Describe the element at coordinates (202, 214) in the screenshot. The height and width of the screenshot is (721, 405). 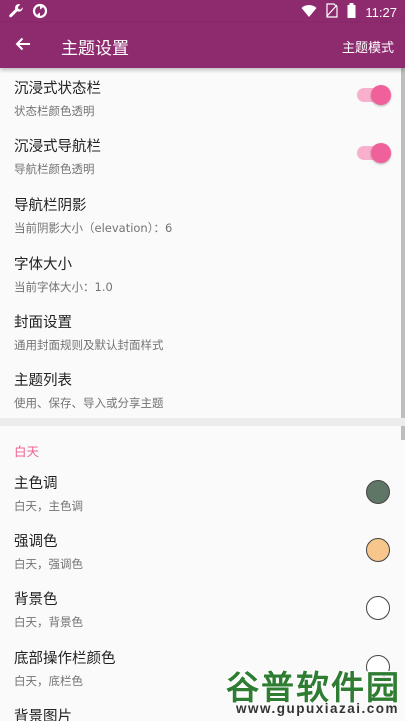
I see `setting-nav-bar-shadow: 导航栏阴影 当前阴影大小（elevation）：6` at that location.